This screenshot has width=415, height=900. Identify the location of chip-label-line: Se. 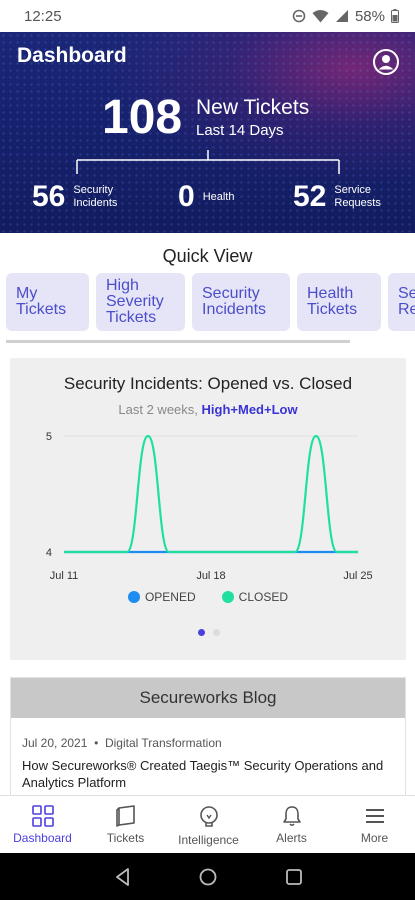
(406, 293).